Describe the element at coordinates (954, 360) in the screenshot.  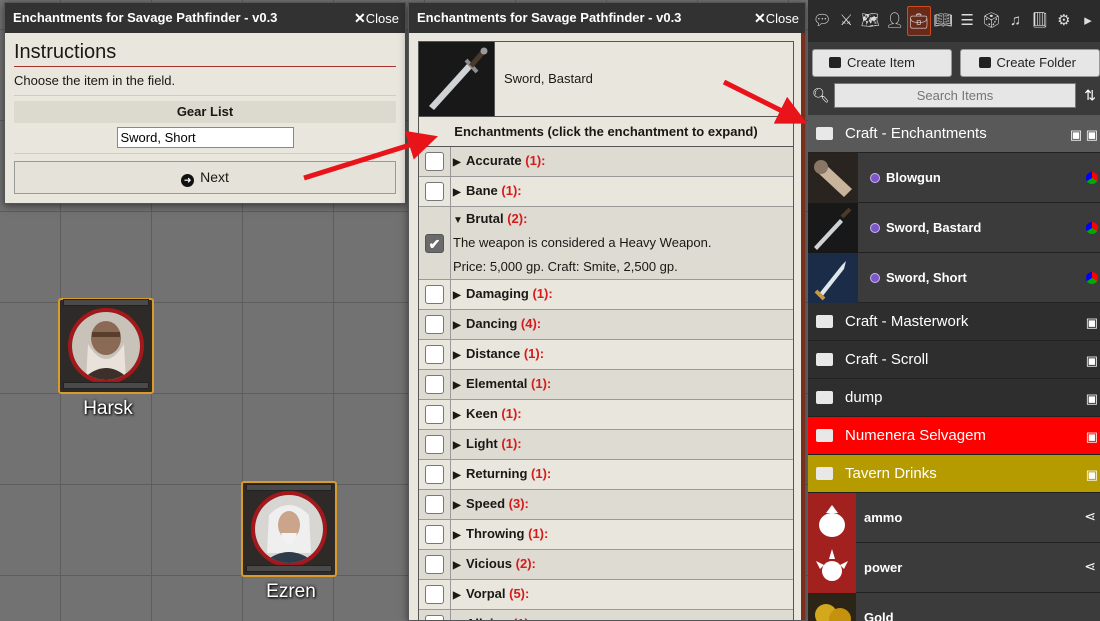
I see `folder-craft-scroll: Craft - Scroll ▣` at that location.